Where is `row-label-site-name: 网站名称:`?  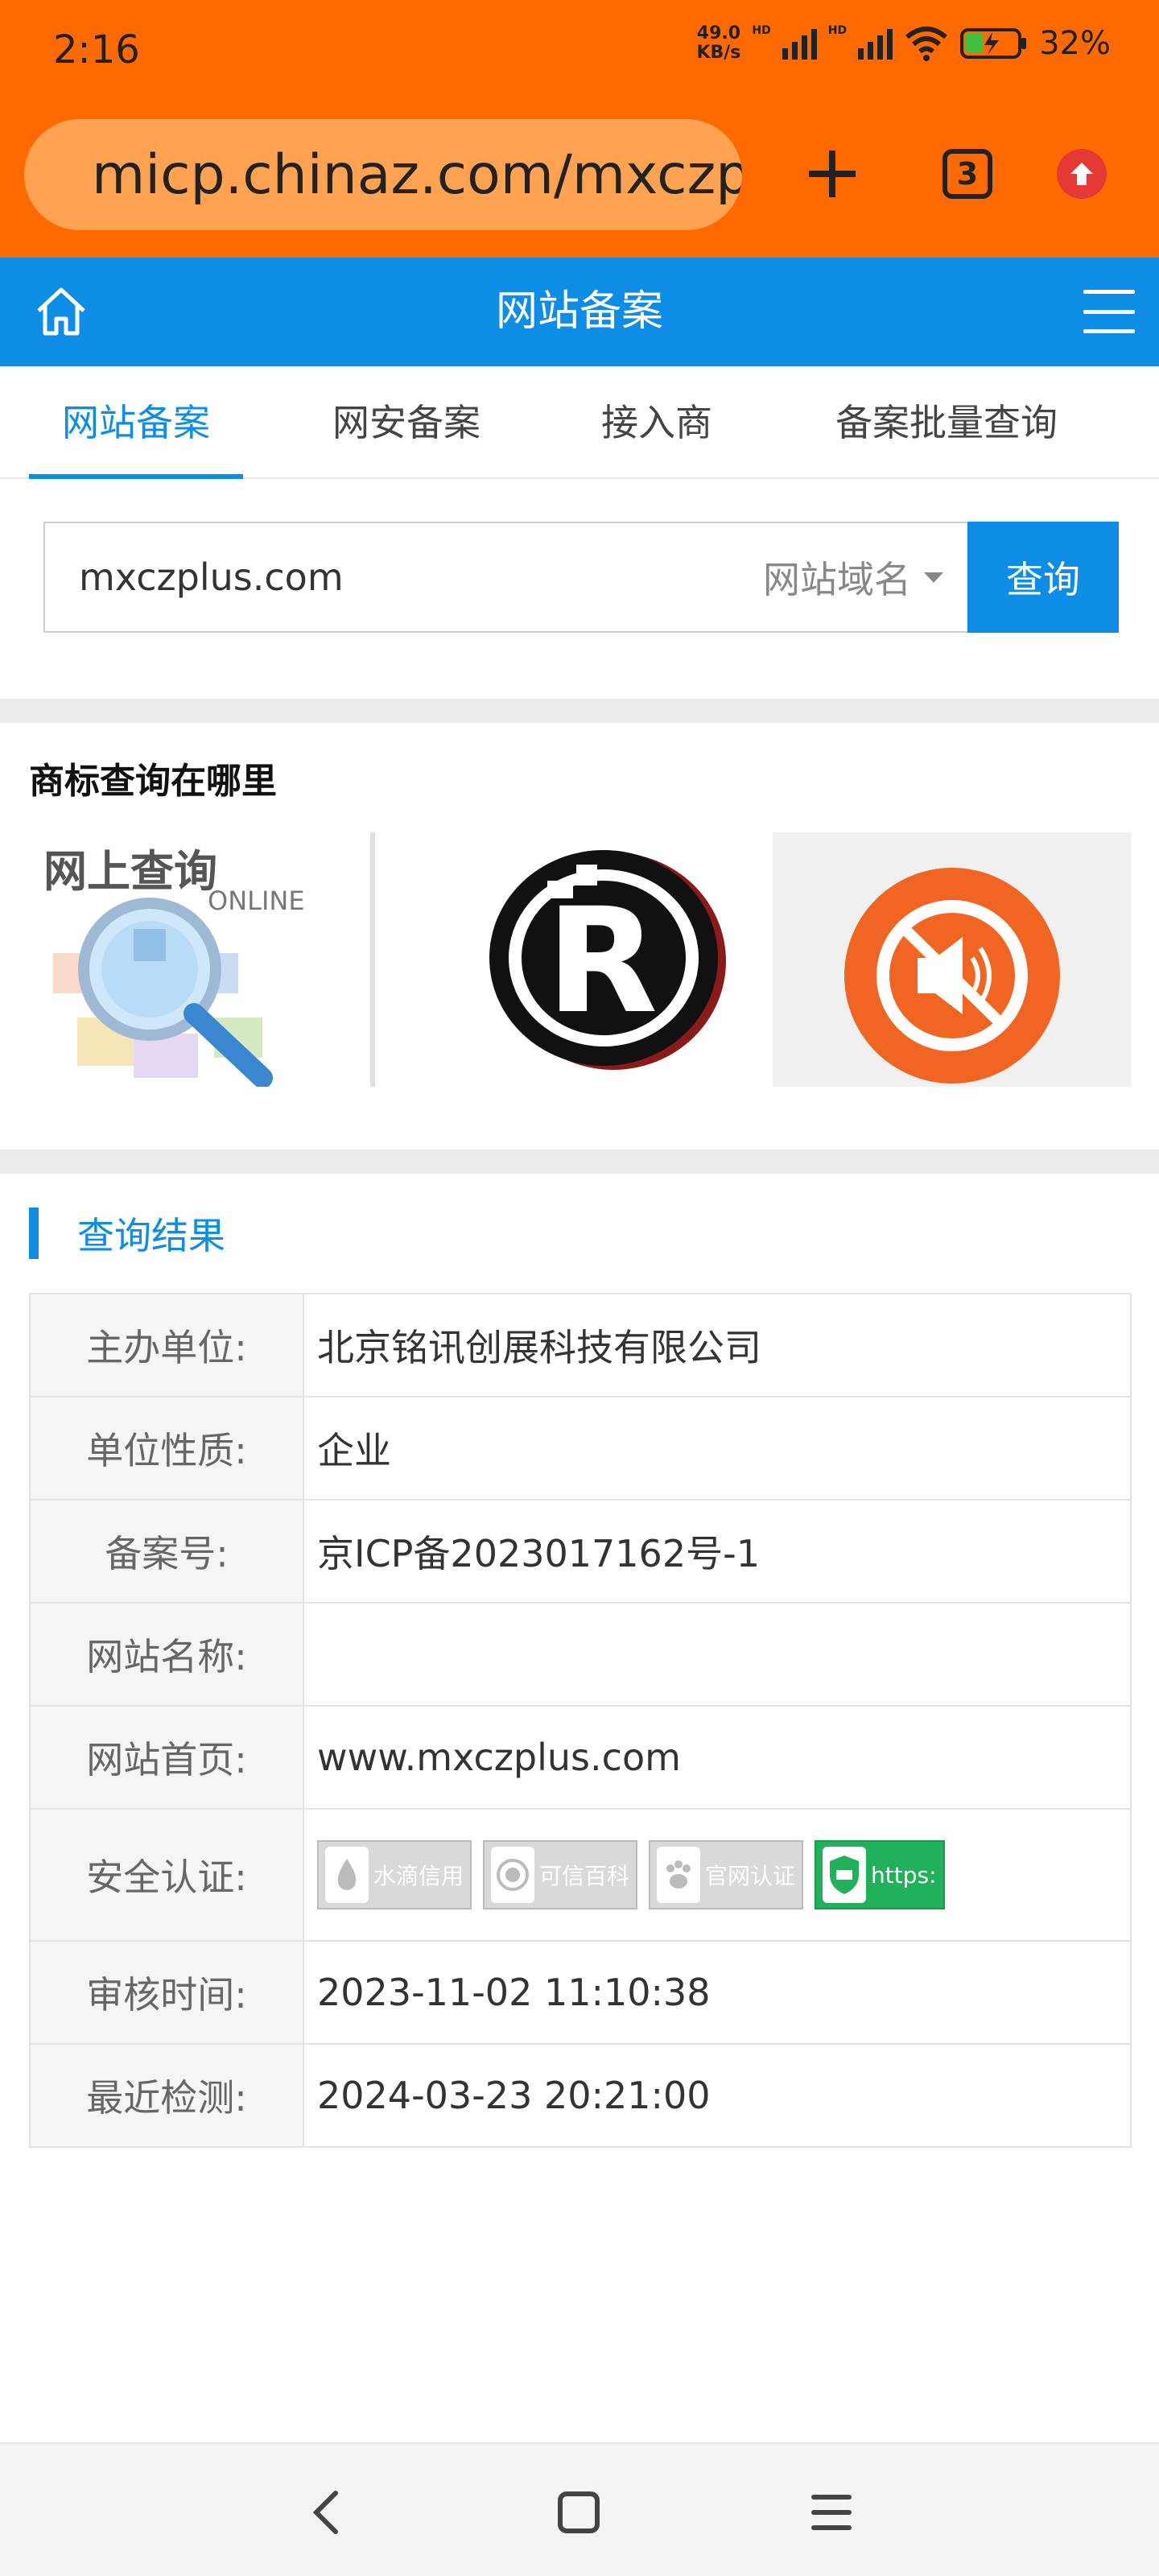 row-label-site-name: 网站名称: is located at coordinates (166, 1654).